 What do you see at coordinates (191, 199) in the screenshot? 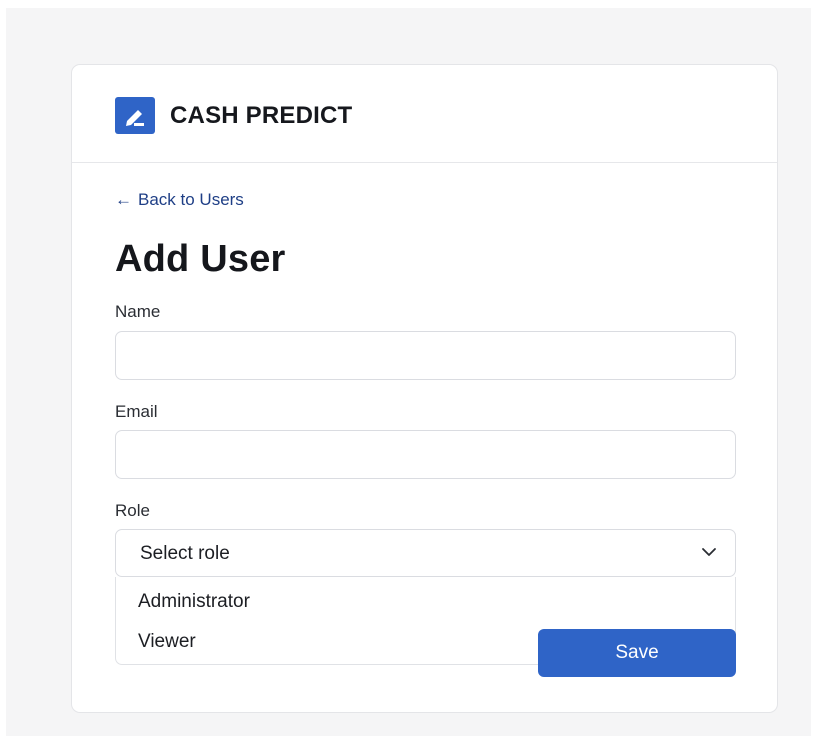
I see `back-link-label: Back to Users` at bounding box center [191, 199].